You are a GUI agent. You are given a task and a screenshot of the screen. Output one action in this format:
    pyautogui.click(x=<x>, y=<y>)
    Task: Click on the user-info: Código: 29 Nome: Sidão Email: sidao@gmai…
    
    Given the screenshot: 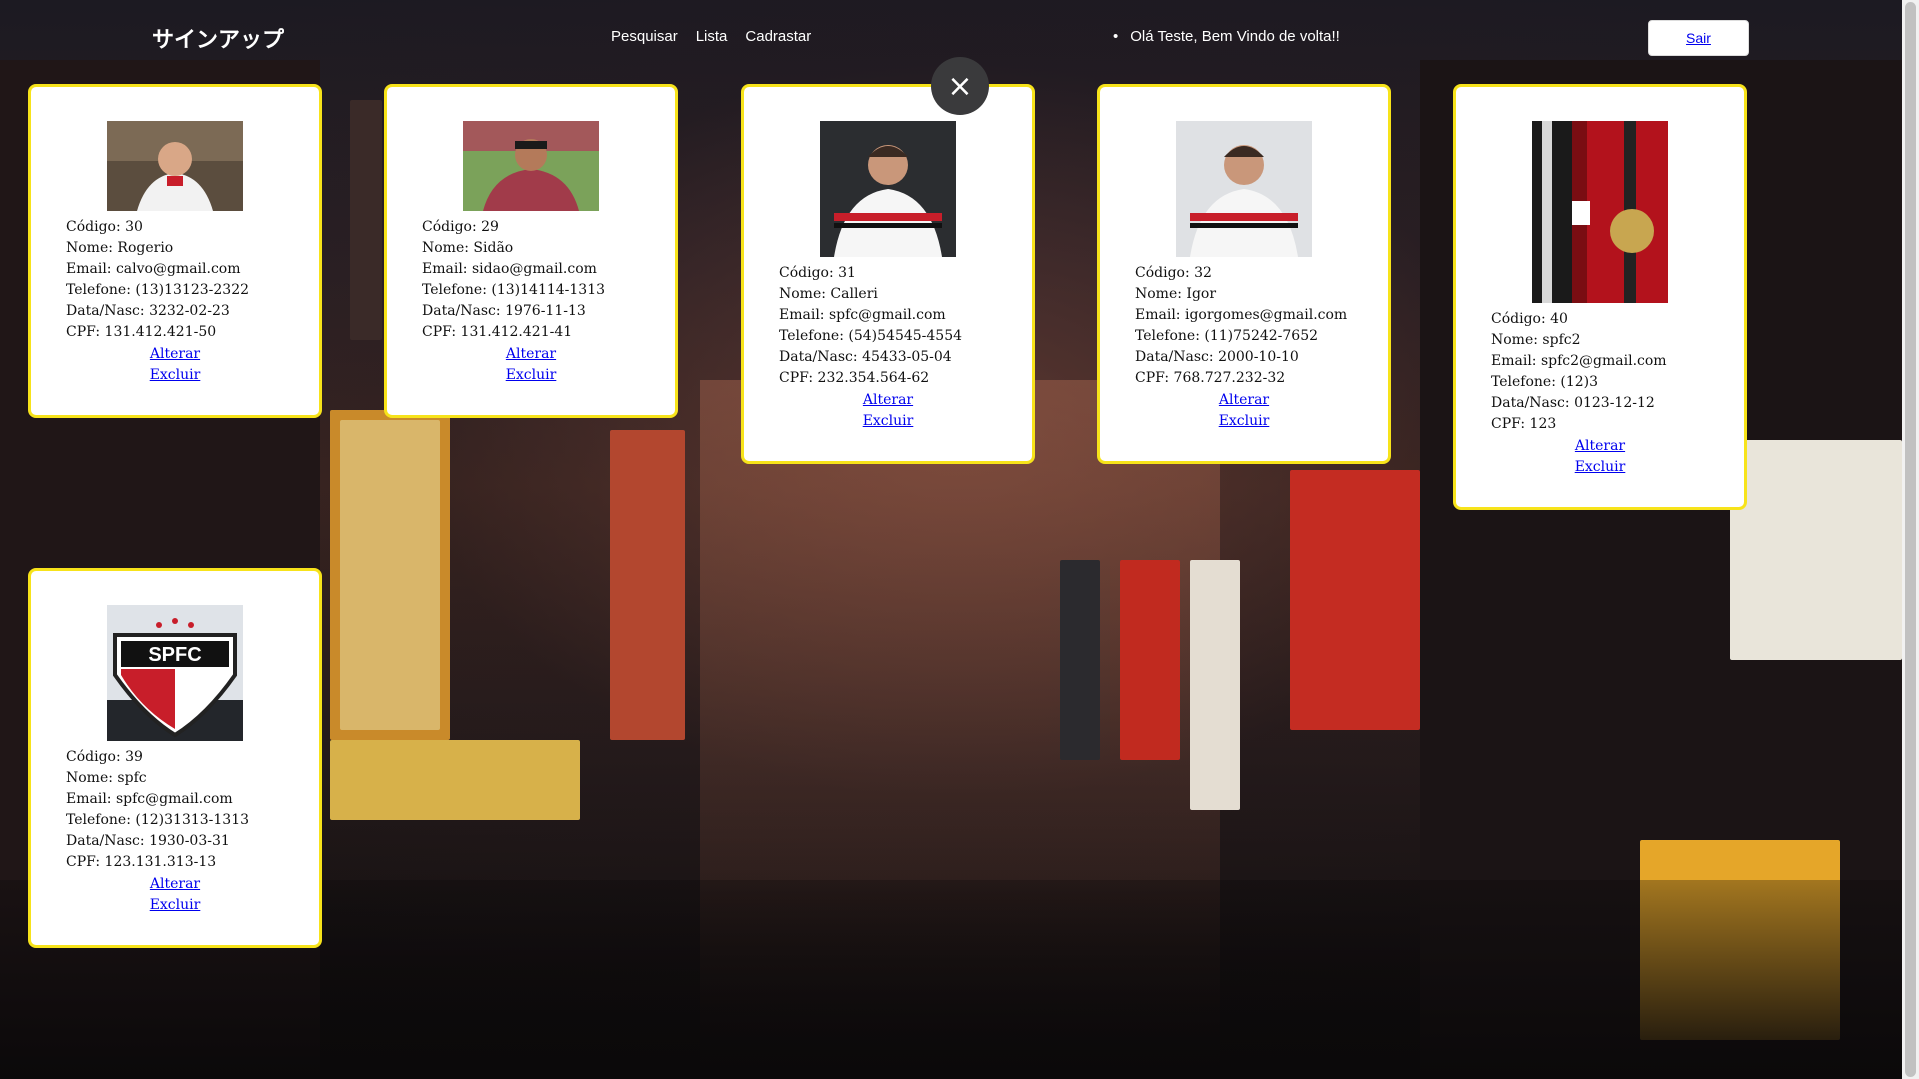 What is the action you would take?
    pyautogui.click(x=548, y=280)
    